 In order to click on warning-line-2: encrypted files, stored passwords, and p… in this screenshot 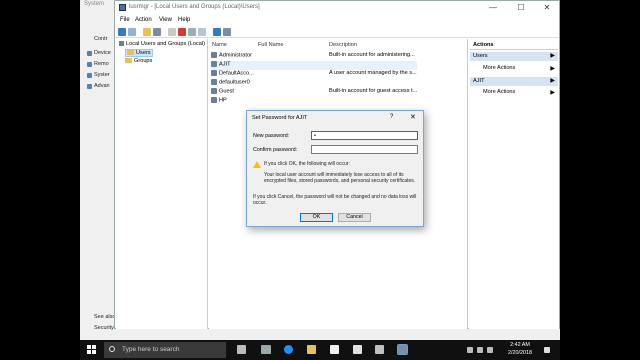, I will do `click(340, 181)`.